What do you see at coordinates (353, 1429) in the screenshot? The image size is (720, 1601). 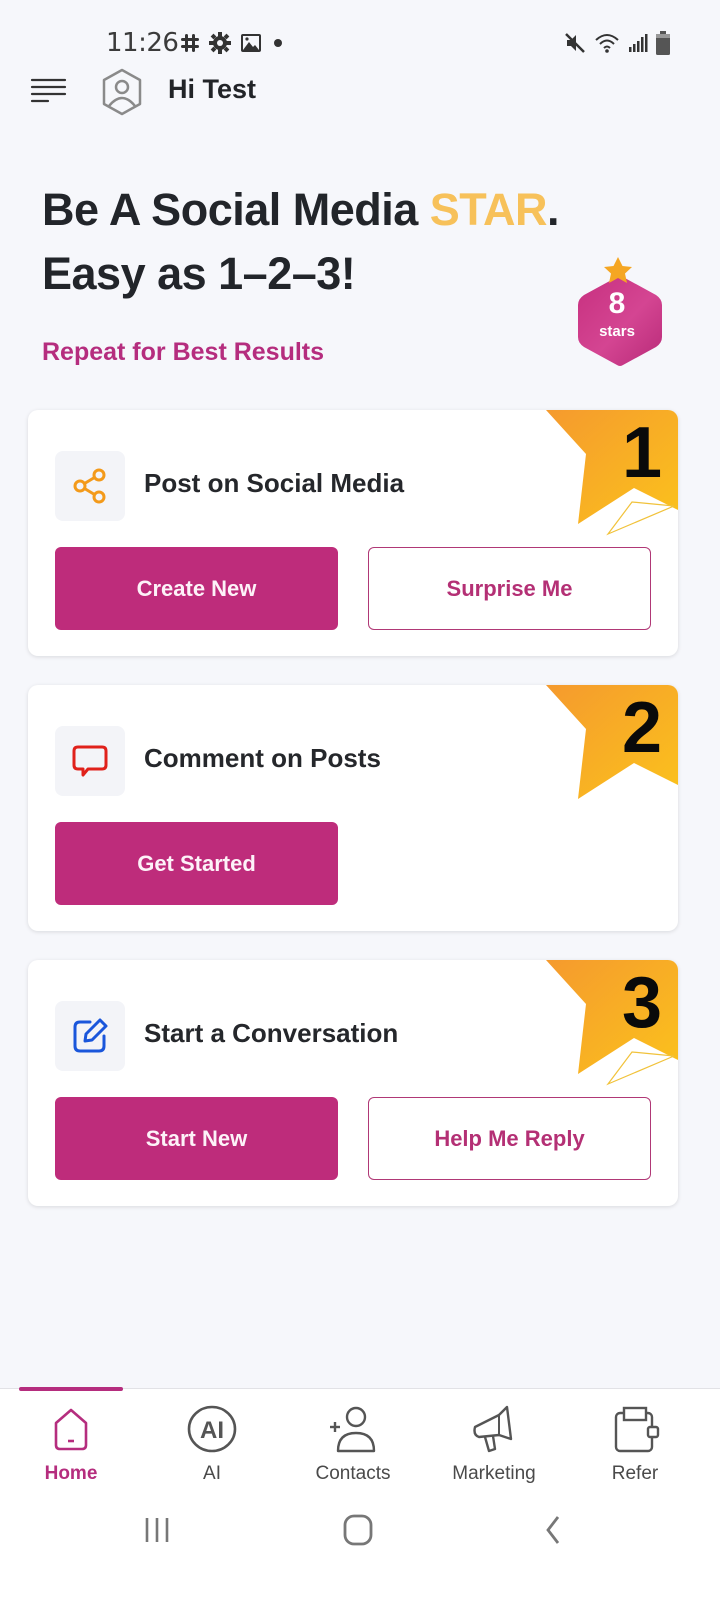 I see `add-contact-icon` at bounding box center [353, 1429].